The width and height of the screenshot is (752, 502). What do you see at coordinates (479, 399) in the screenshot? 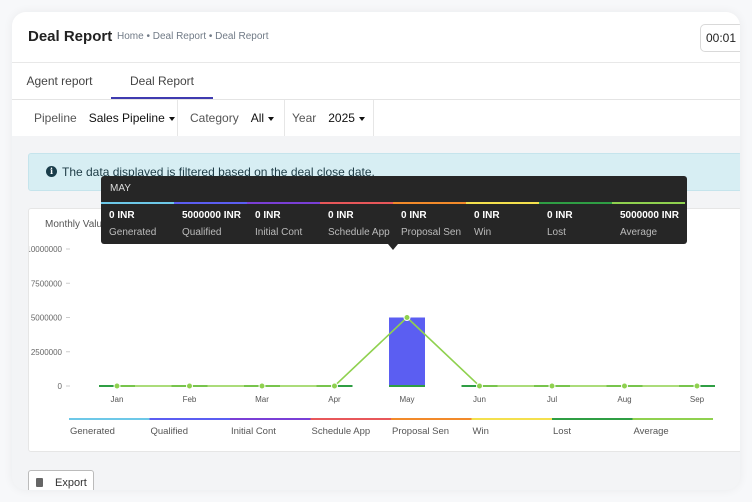
I see `x-tick-label: Jun` at bounding box center [479, 399].